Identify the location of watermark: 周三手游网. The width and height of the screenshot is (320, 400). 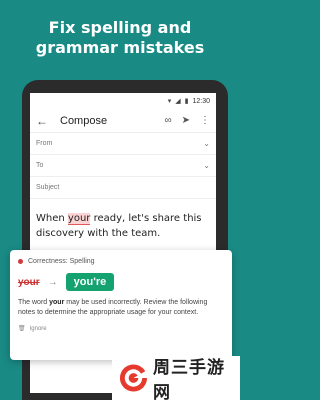
(176, 378).